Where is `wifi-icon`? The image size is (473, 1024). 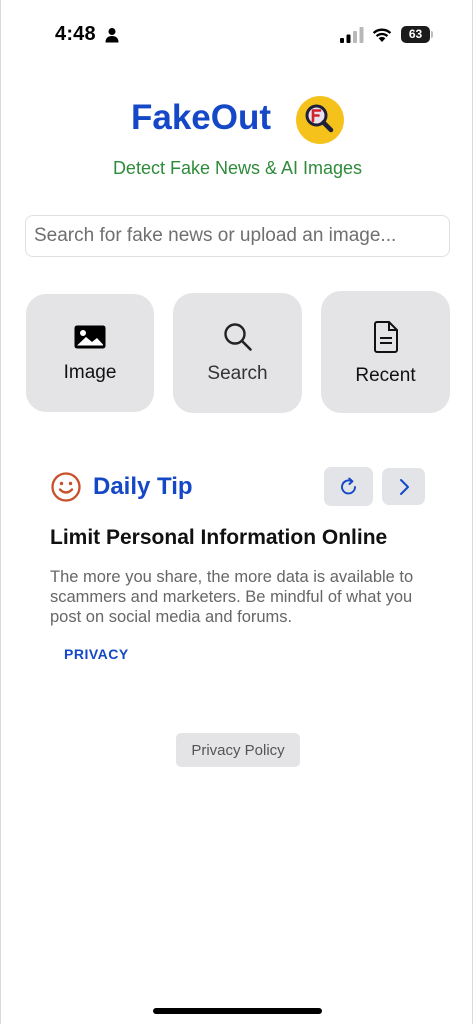 wifi-icon is located at coordinates (382, 35).